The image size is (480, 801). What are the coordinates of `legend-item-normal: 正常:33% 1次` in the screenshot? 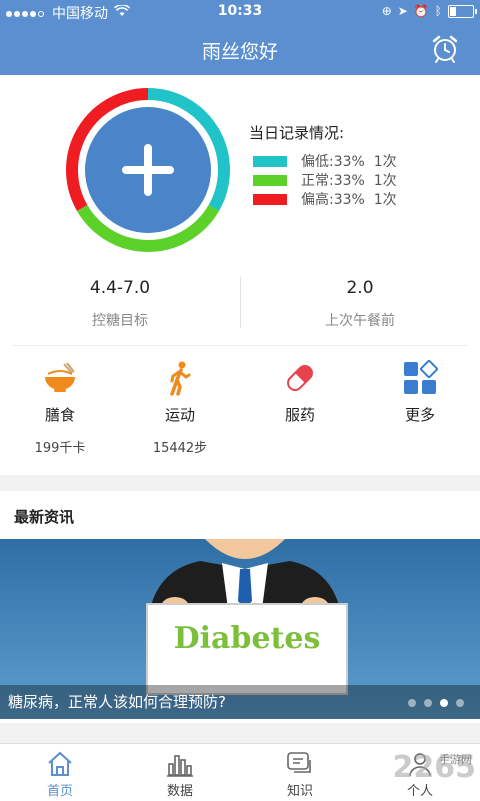 It's located at (325, 180).